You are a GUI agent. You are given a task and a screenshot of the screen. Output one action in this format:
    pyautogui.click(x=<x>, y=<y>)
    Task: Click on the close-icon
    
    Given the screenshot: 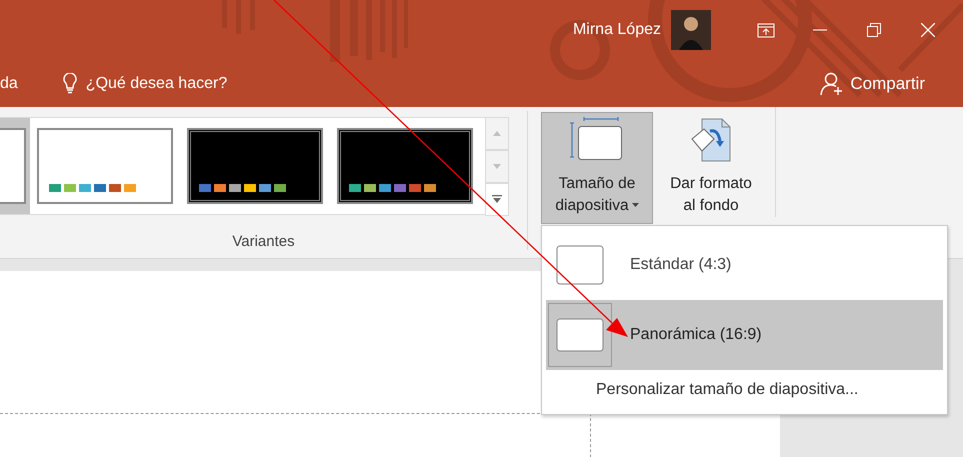 What is the action you would take?
    pyautogui.click(x=928, y=30)
    